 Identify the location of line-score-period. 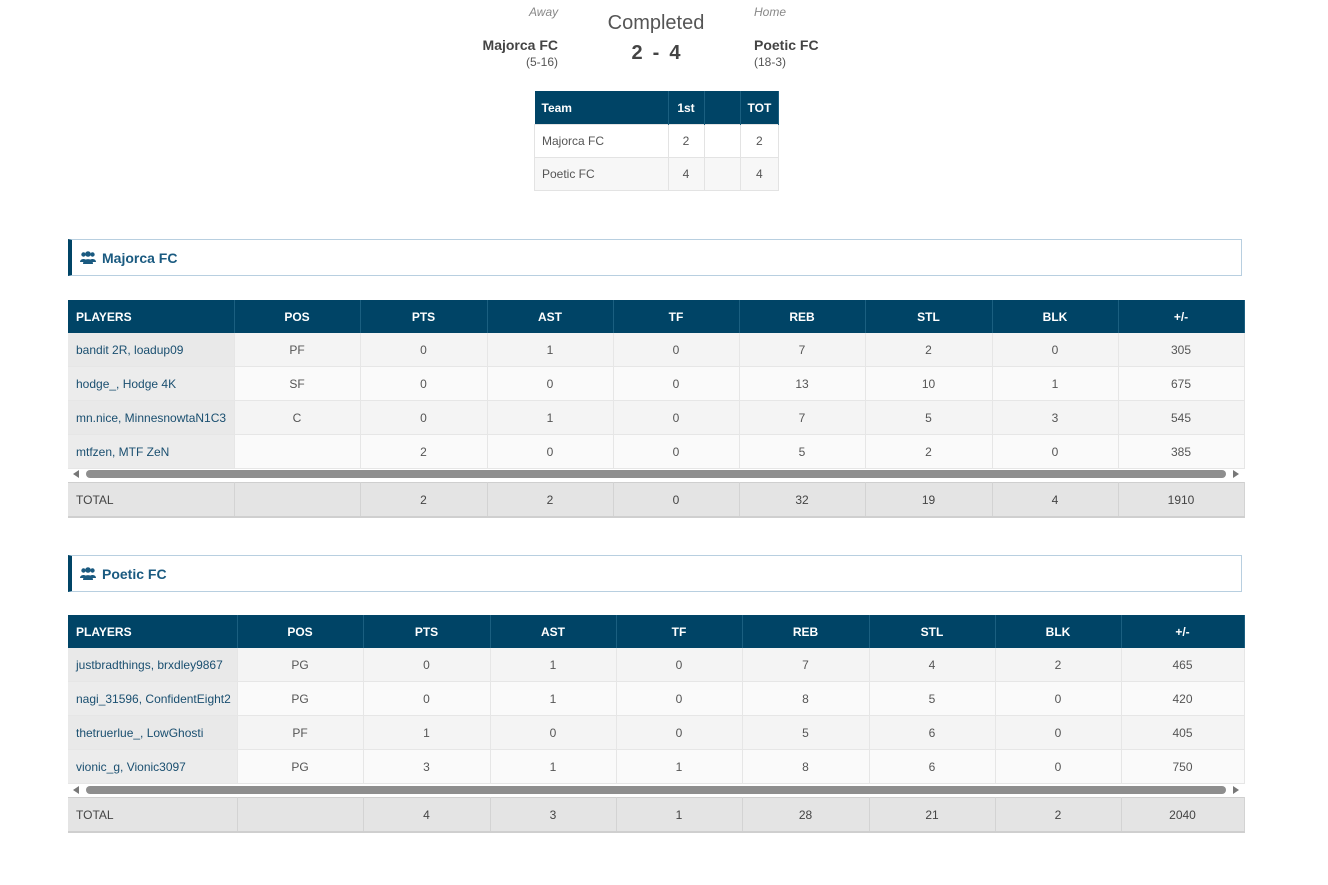
(722, 174).